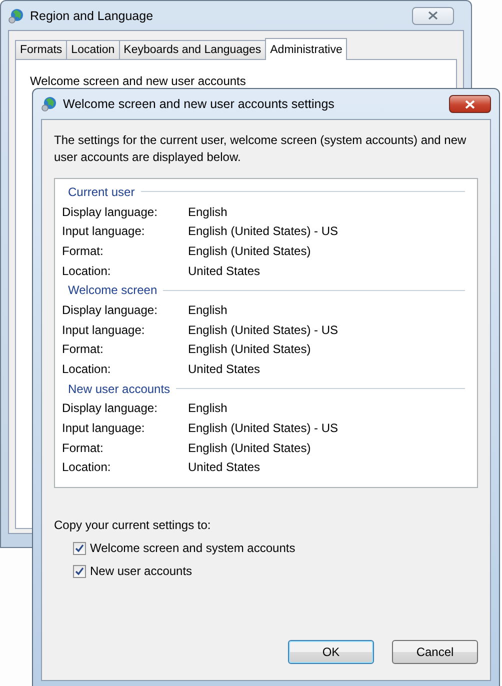 The width and height of the screenshot is (502, 686). What do you see at coordinates (92, 15) in the screenshot?
I see `window-title: Region and Language` at bounding box center [92, 15].